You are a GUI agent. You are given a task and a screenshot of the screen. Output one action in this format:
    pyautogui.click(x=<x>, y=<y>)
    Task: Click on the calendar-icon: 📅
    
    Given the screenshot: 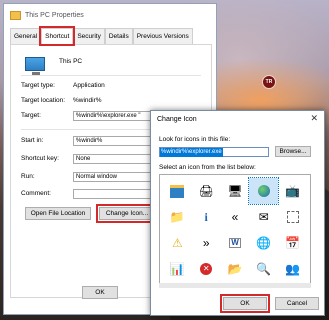 What is the action you would take?
    pyautogui.click(x=292, y=243)
    